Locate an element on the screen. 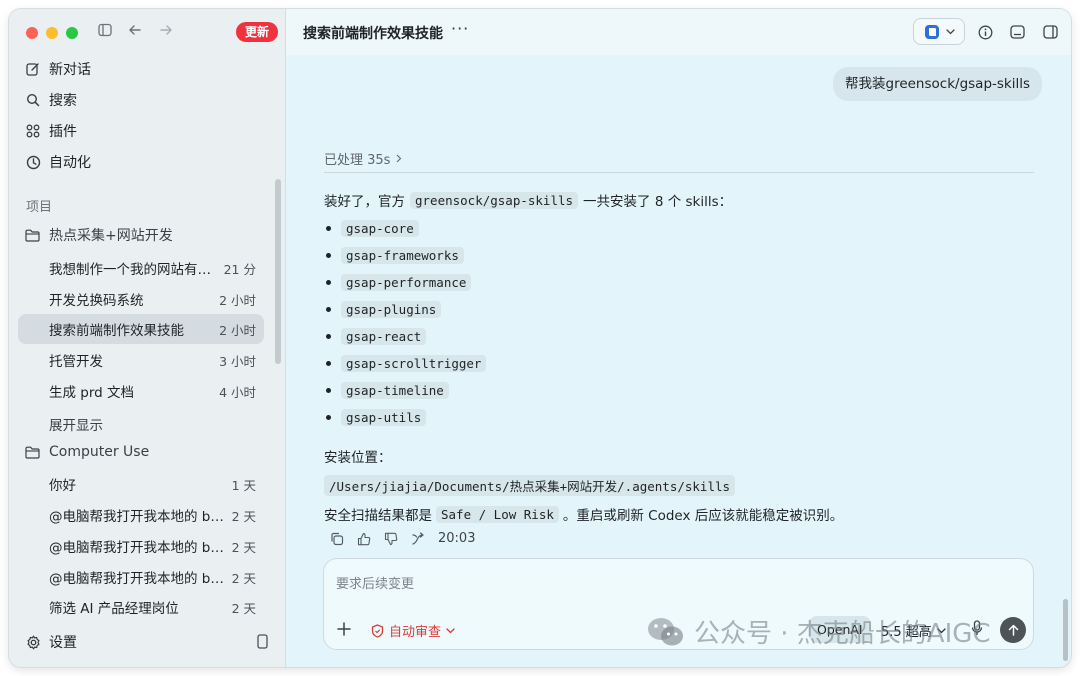  minimize-window-button is located at coordinates (52, 33).